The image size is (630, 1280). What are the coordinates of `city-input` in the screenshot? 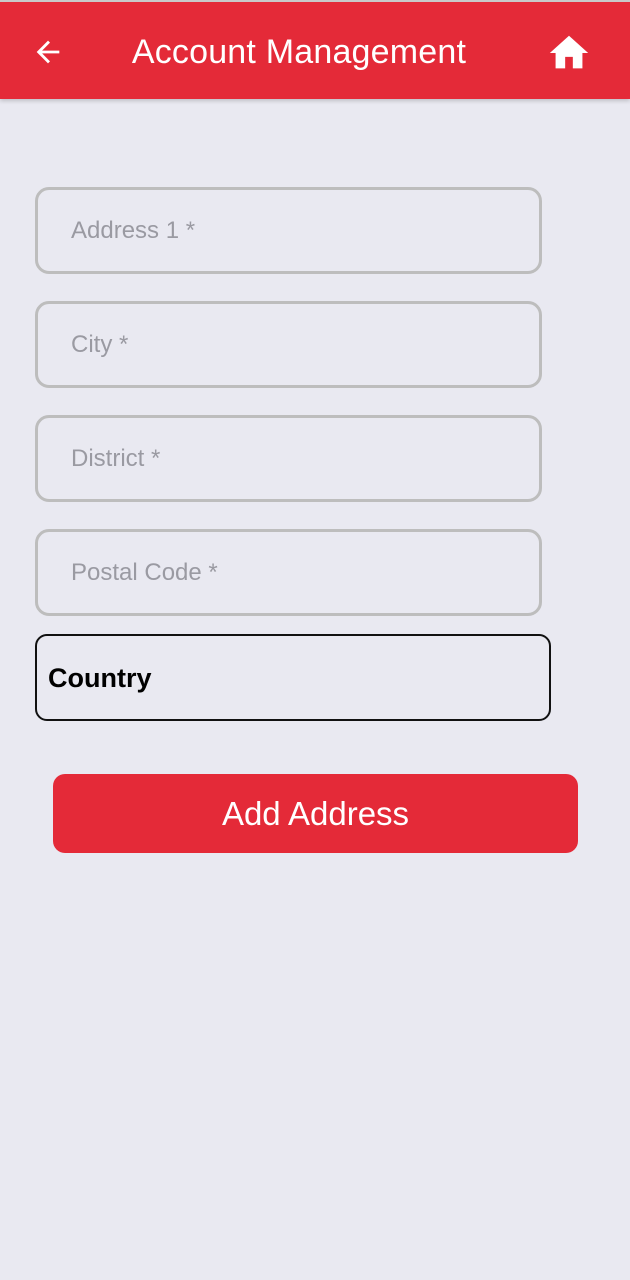 It's located at (288, 344).